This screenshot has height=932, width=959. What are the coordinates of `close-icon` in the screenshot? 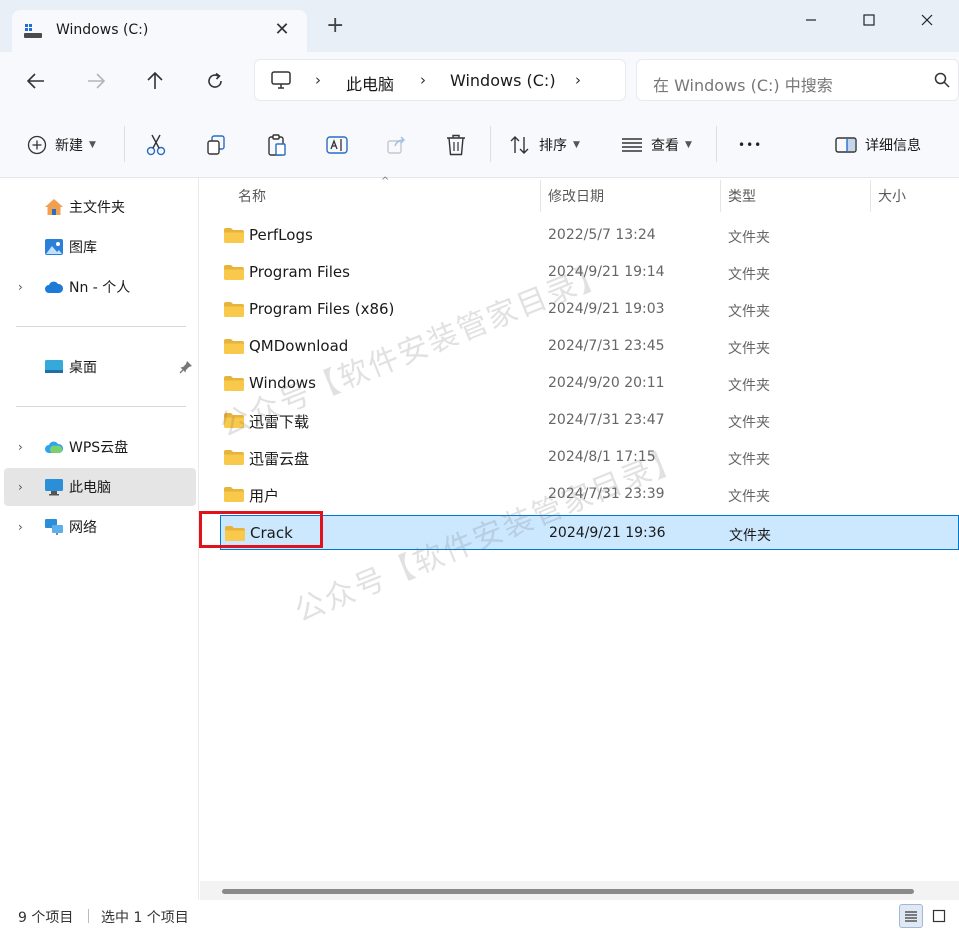 It's located at (927, 20).